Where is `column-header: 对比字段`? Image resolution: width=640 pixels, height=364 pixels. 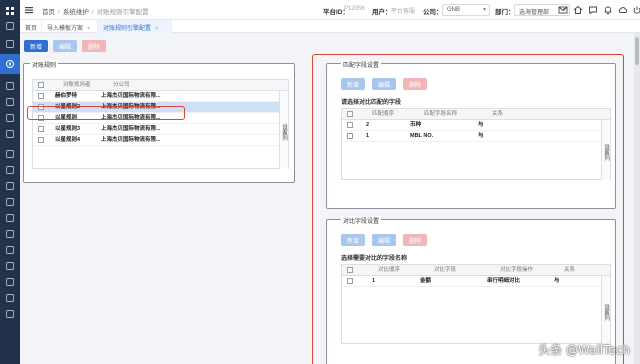 column-header: 对比字段 is located at coordinates (445, 270).